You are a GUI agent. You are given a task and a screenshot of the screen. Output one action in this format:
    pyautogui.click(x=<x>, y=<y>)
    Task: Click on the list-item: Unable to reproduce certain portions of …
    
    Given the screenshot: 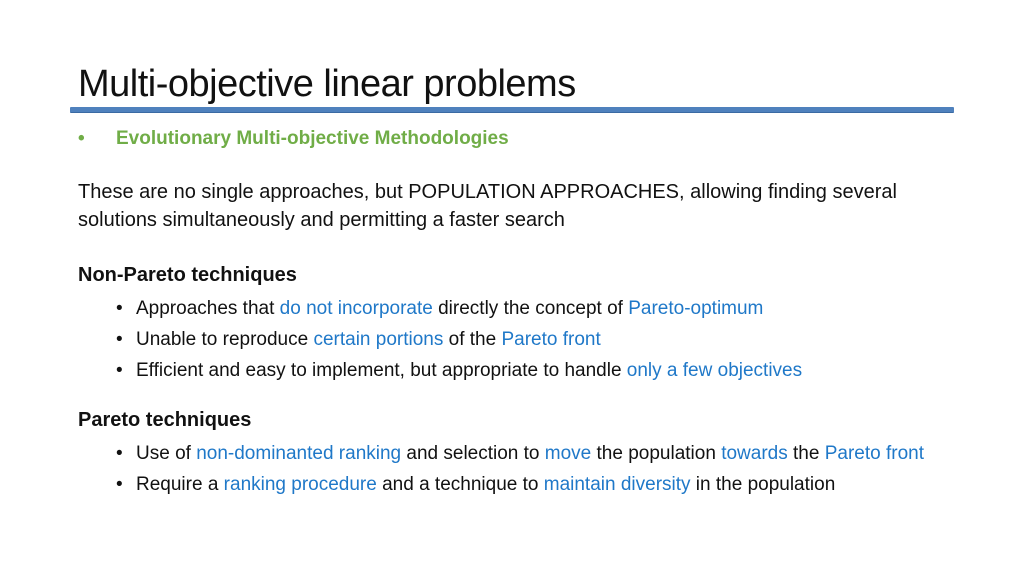 What is the action you would take?
    pyautogui.click(x=536, y=339)
    